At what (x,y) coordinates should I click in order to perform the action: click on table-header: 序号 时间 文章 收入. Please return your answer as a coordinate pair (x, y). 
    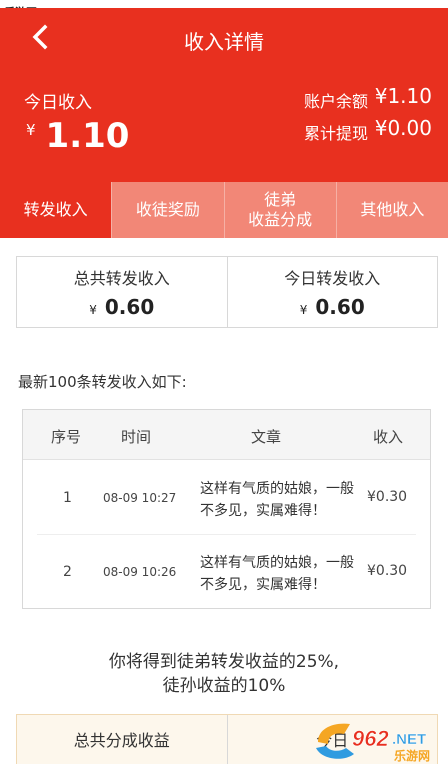
    Looking at the image, I should click on (226, 435).